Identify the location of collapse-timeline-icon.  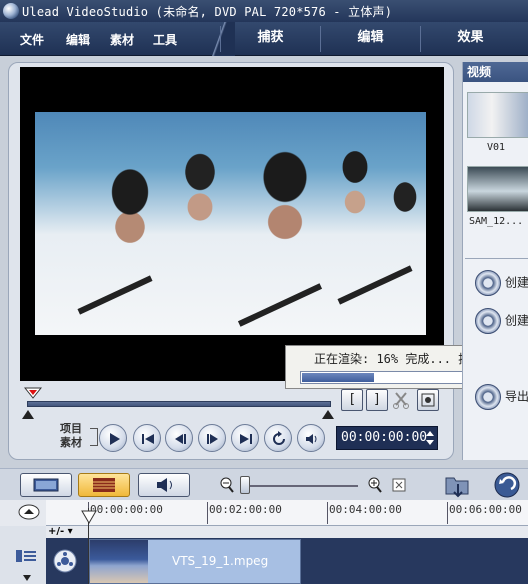
(29, 512).